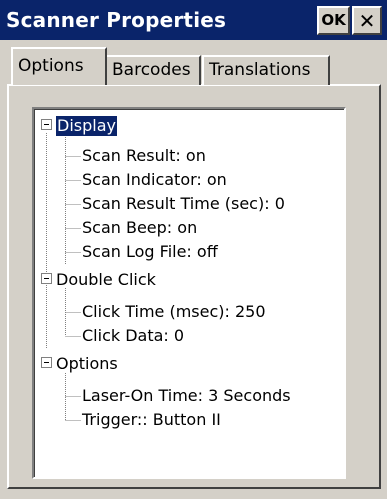 The image size is (387, 499). Describe the element at coordinates (46, 278) in the screenshot. I see `double-click-collapse-icon` at that location.